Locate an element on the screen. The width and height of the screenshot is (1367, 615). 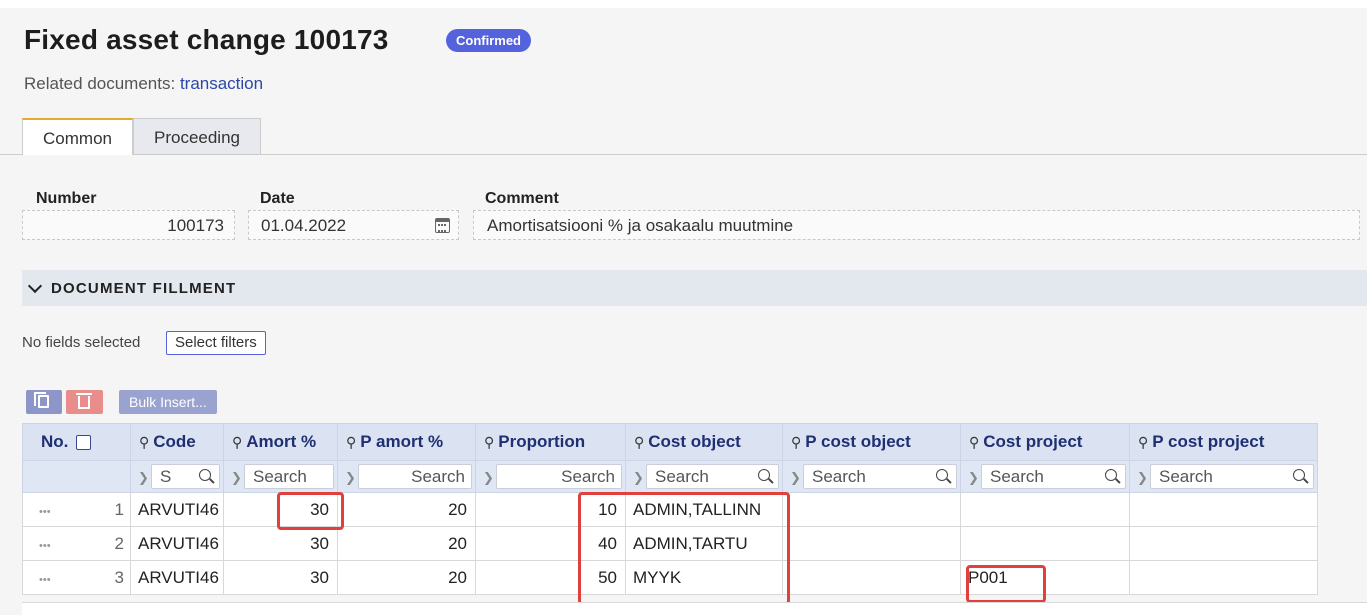
chevron-down-icon is located at coordinates (35, 286).